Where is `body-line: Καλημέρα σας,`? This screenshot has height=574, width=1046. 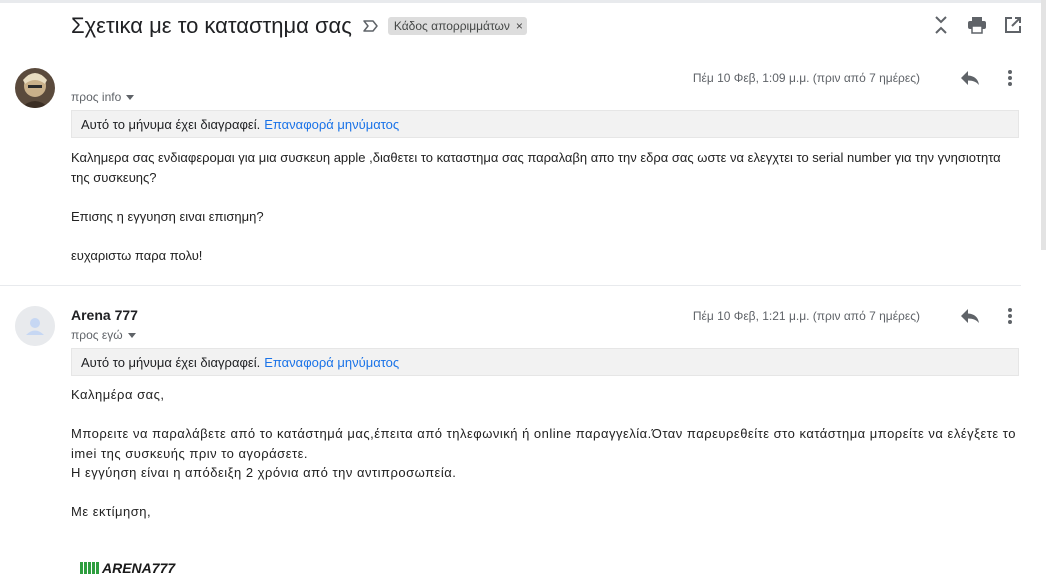
body-line: Καλημέρα σας, is located at coordinates (118, 394).